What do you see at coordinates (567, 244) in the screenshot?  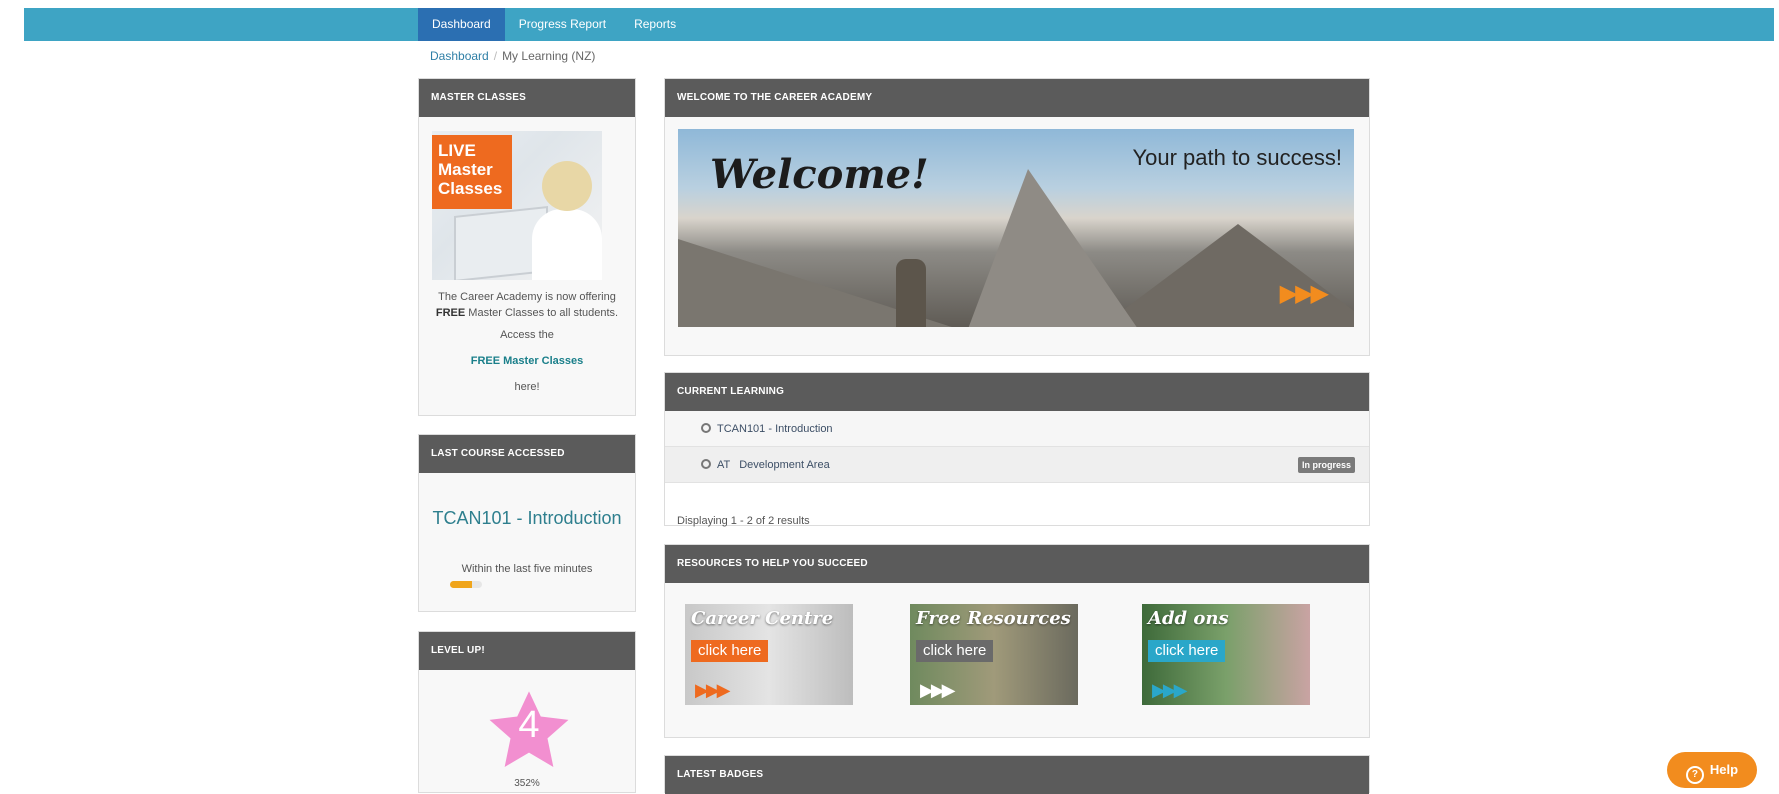 I see `person-body-illustration` at bounding box center [567, 244].